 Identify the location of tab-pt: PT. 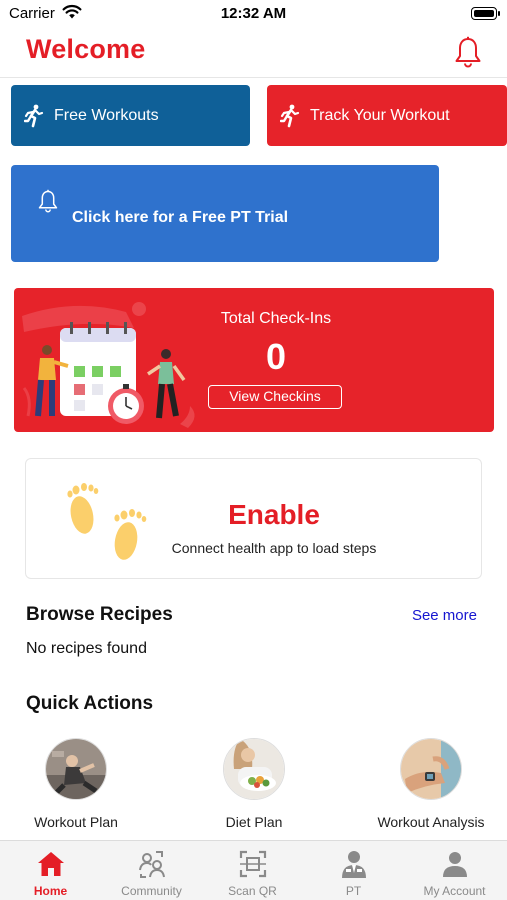
(353, 870).